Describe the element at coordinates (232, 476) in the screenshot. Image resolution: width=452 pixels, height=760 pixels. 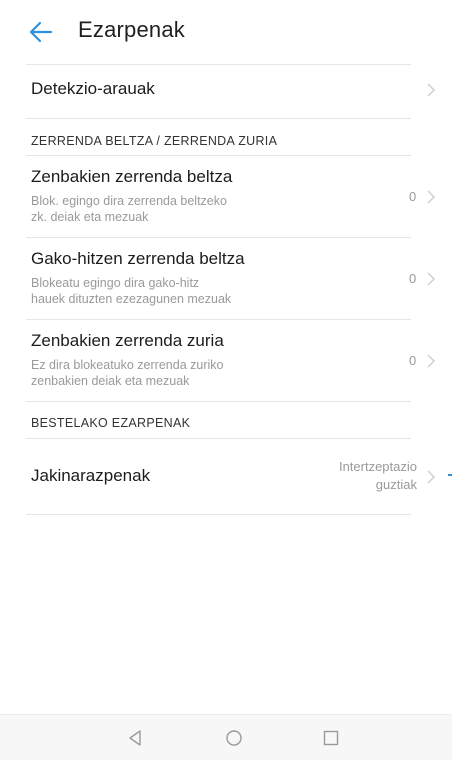
I see `notifications-row: Jakinarazpenak Intertzeptazio guztiak` at that location.